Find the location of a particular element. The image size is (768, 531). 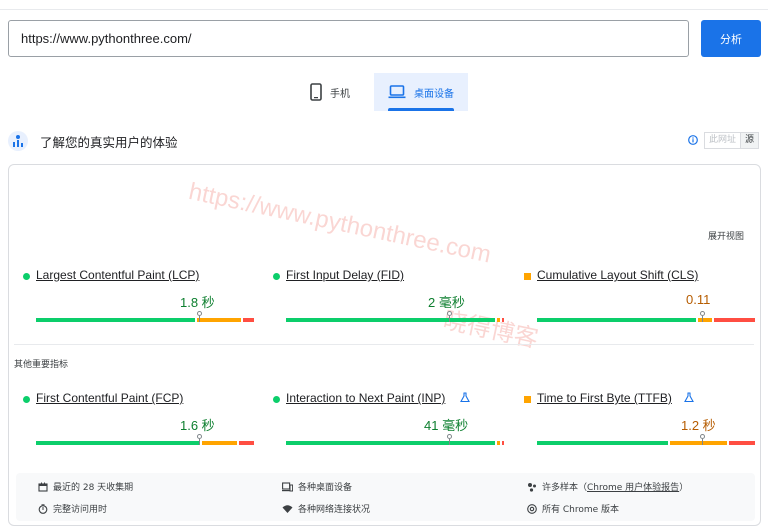

wifi-icon is located at coordinates (287, 508).